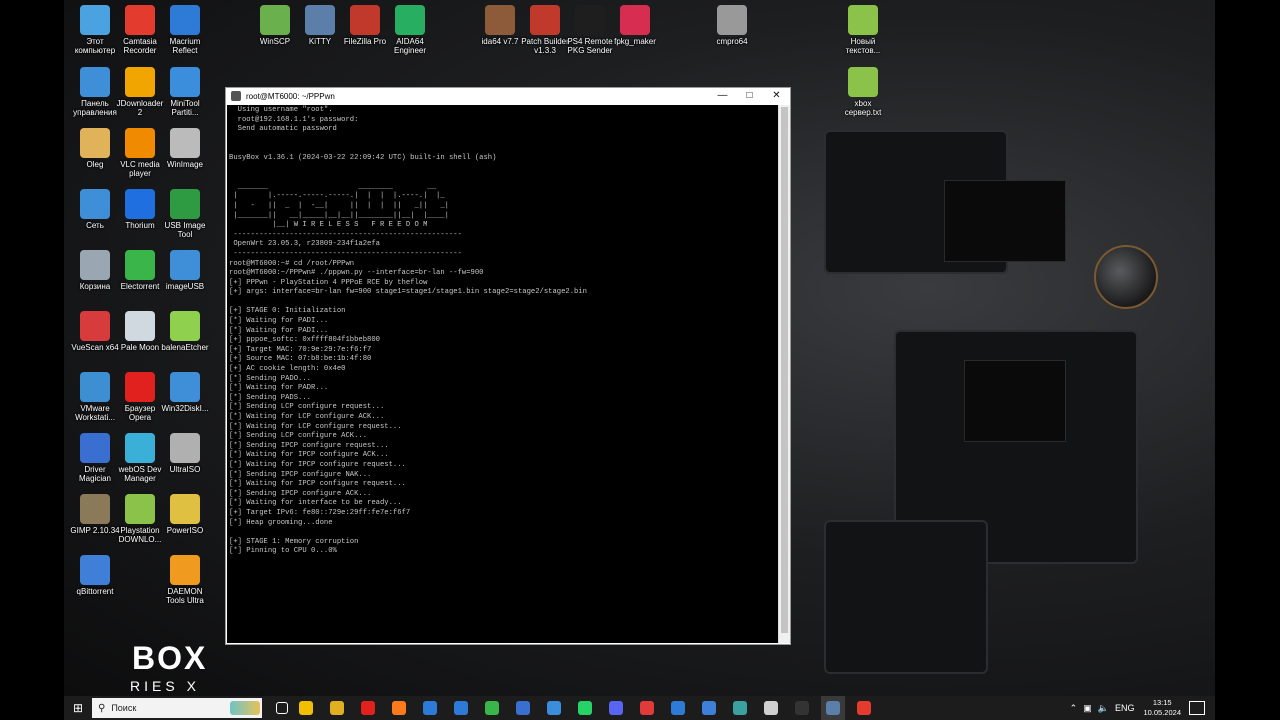 The width and height of the screenshot is (1280, 720). Describe the element at coordinates (140, 225) in the screenshot. I see `desktop-icon-label: Thorium` at that location.